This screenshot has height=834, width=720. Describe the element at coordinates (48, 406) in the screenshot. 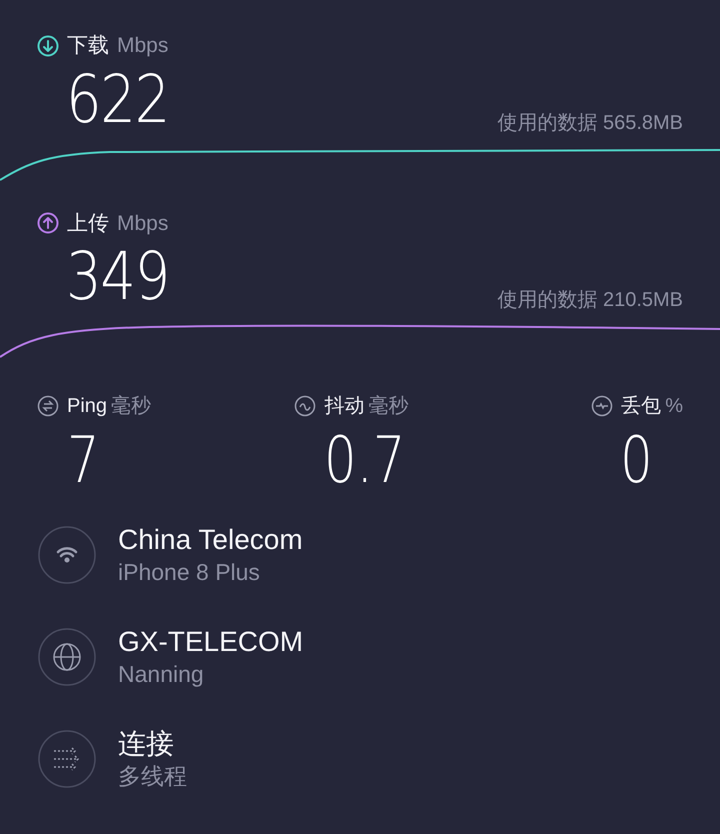

I see `ping-icon` at that location.